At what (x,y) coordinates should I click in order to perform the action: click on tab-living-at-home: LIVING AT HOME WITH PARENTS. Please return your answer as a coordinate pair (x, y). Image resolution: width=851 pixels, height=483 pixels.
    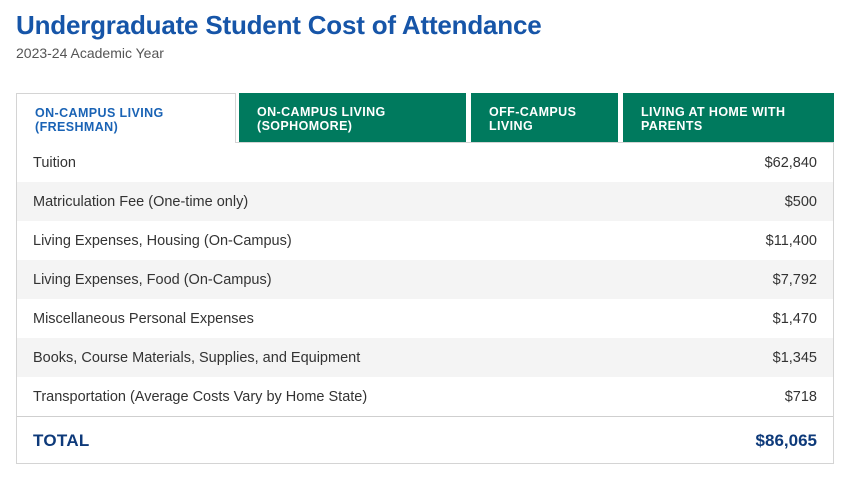
    Looking at the image, I should click on (728, 117).